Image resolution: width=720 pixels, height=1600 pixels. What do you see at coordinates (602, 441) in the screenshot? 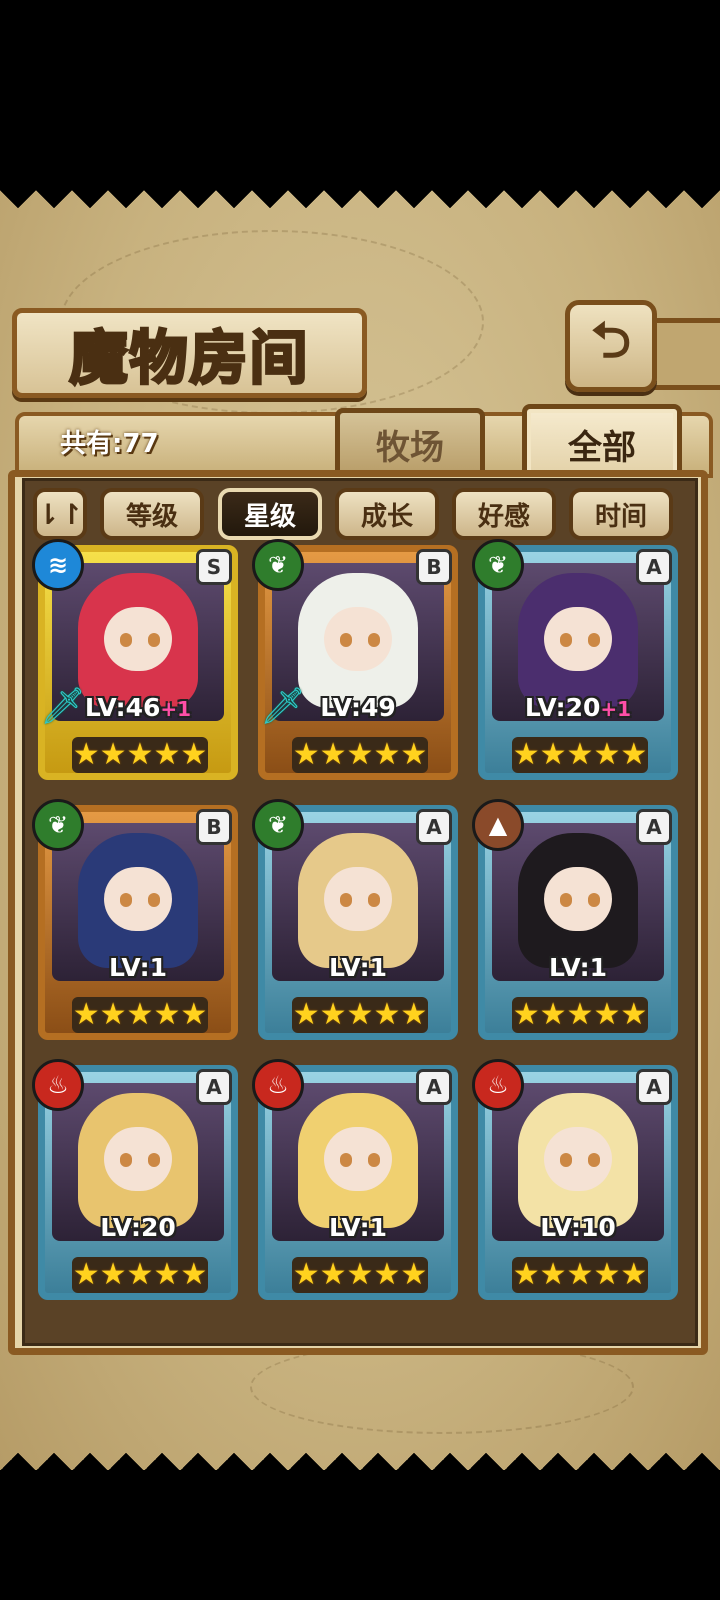
I see `tab-all: 全部` at bounding box center [602, 441].